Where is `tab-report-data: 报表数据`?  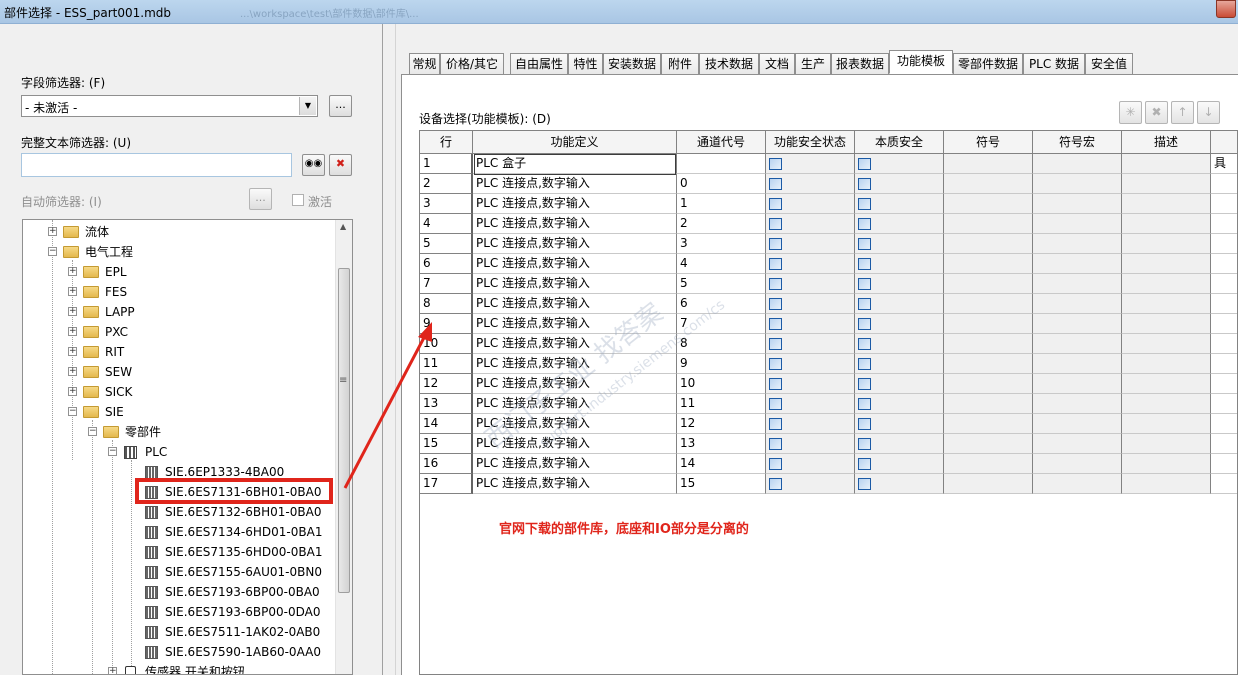
tab-report-data: 报表数据 is located at coordinates (860, 63).